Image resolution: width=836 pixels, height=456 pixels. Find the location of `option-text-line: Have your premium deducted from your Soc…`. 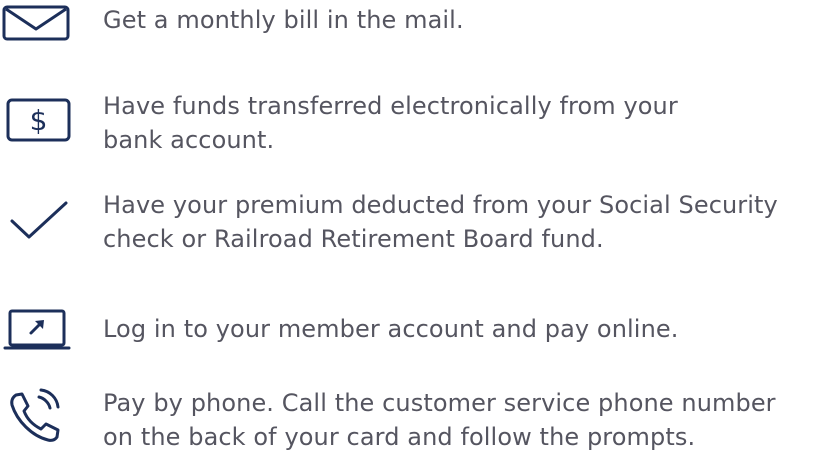

option-text-line: Have your premium deducted from your Soc… is located at coordinates (440, 205).